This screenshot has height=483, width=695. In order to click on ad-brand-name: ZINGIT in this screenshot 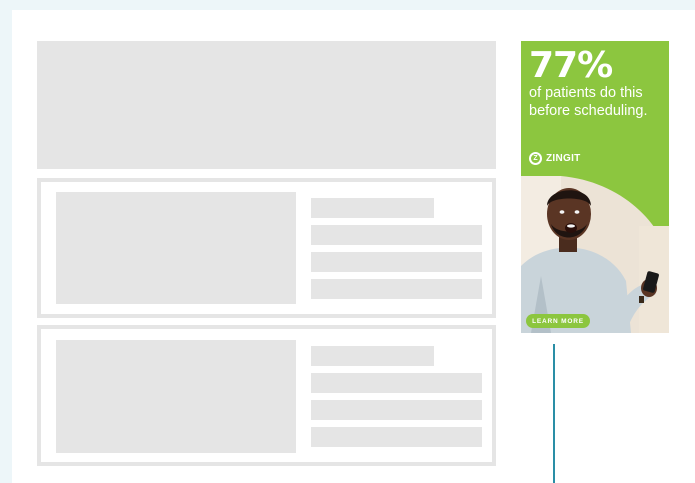, I will do `click(563, 158)`.